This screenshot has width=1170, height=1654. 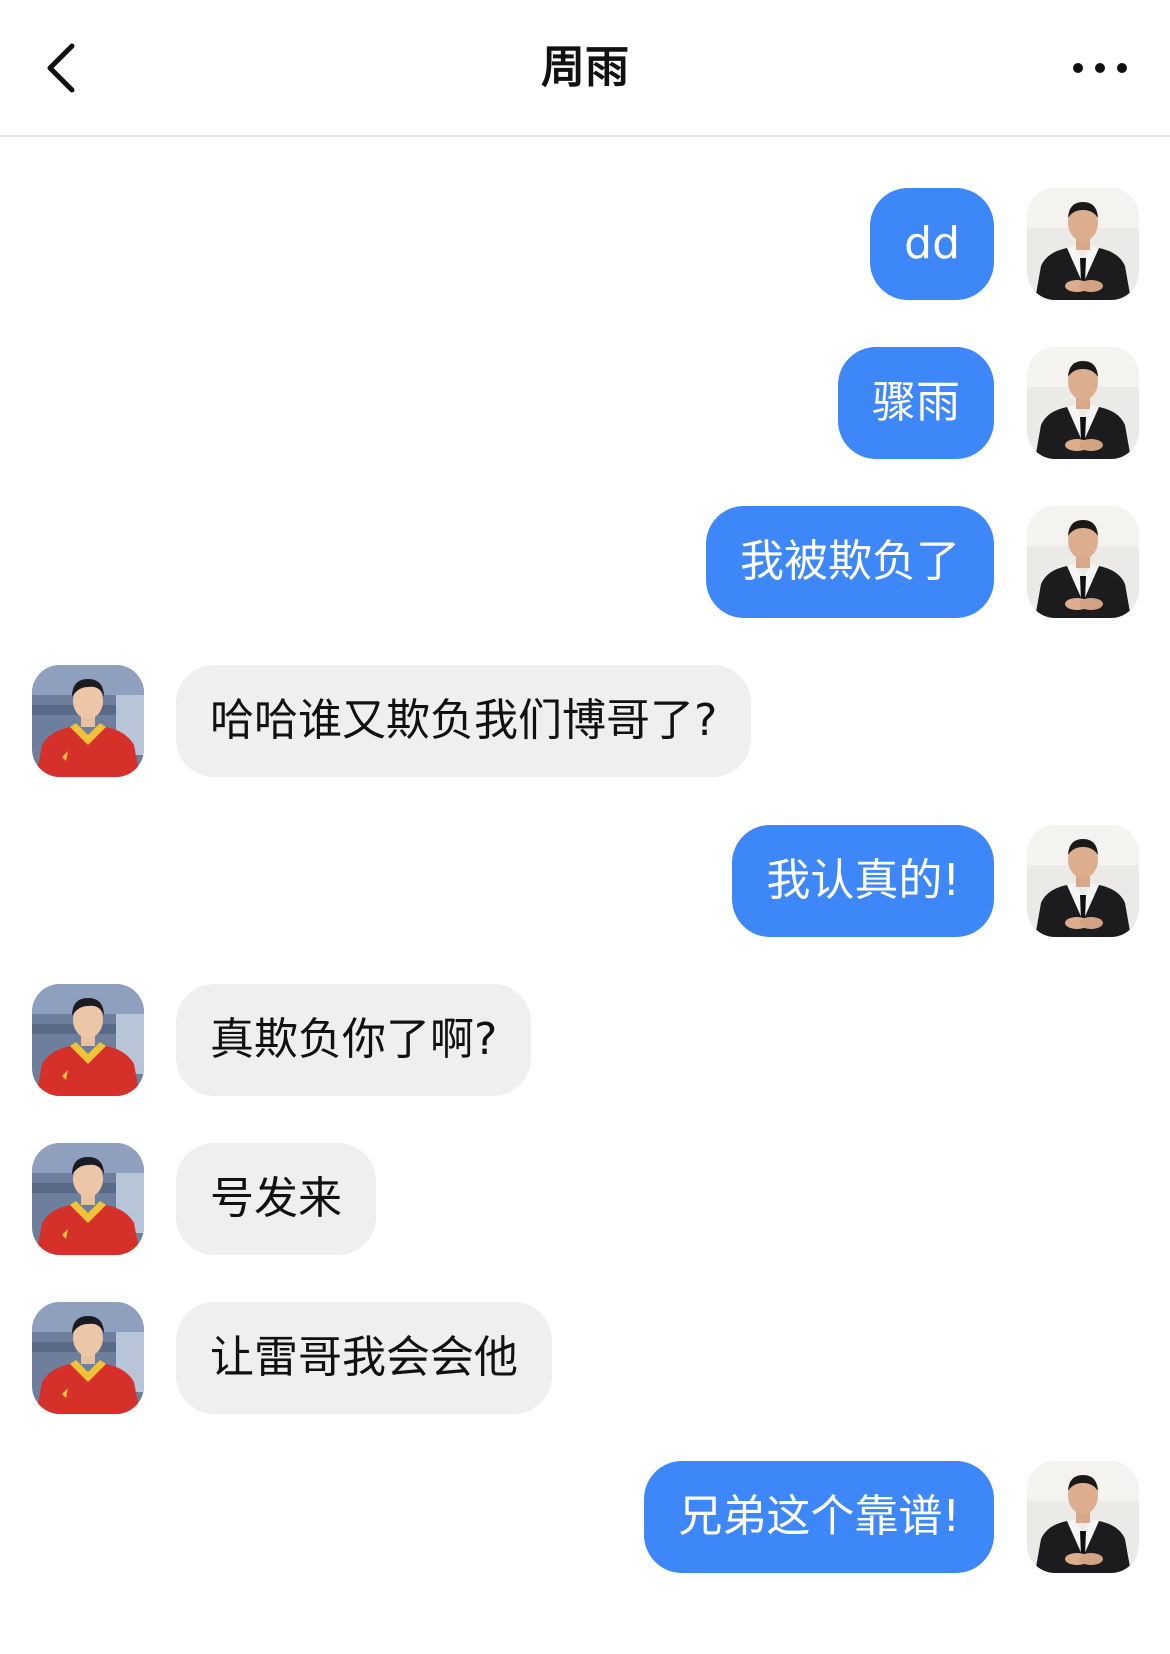 I want to click on message-bubble: 号发来, so click(x=276, y=1199).